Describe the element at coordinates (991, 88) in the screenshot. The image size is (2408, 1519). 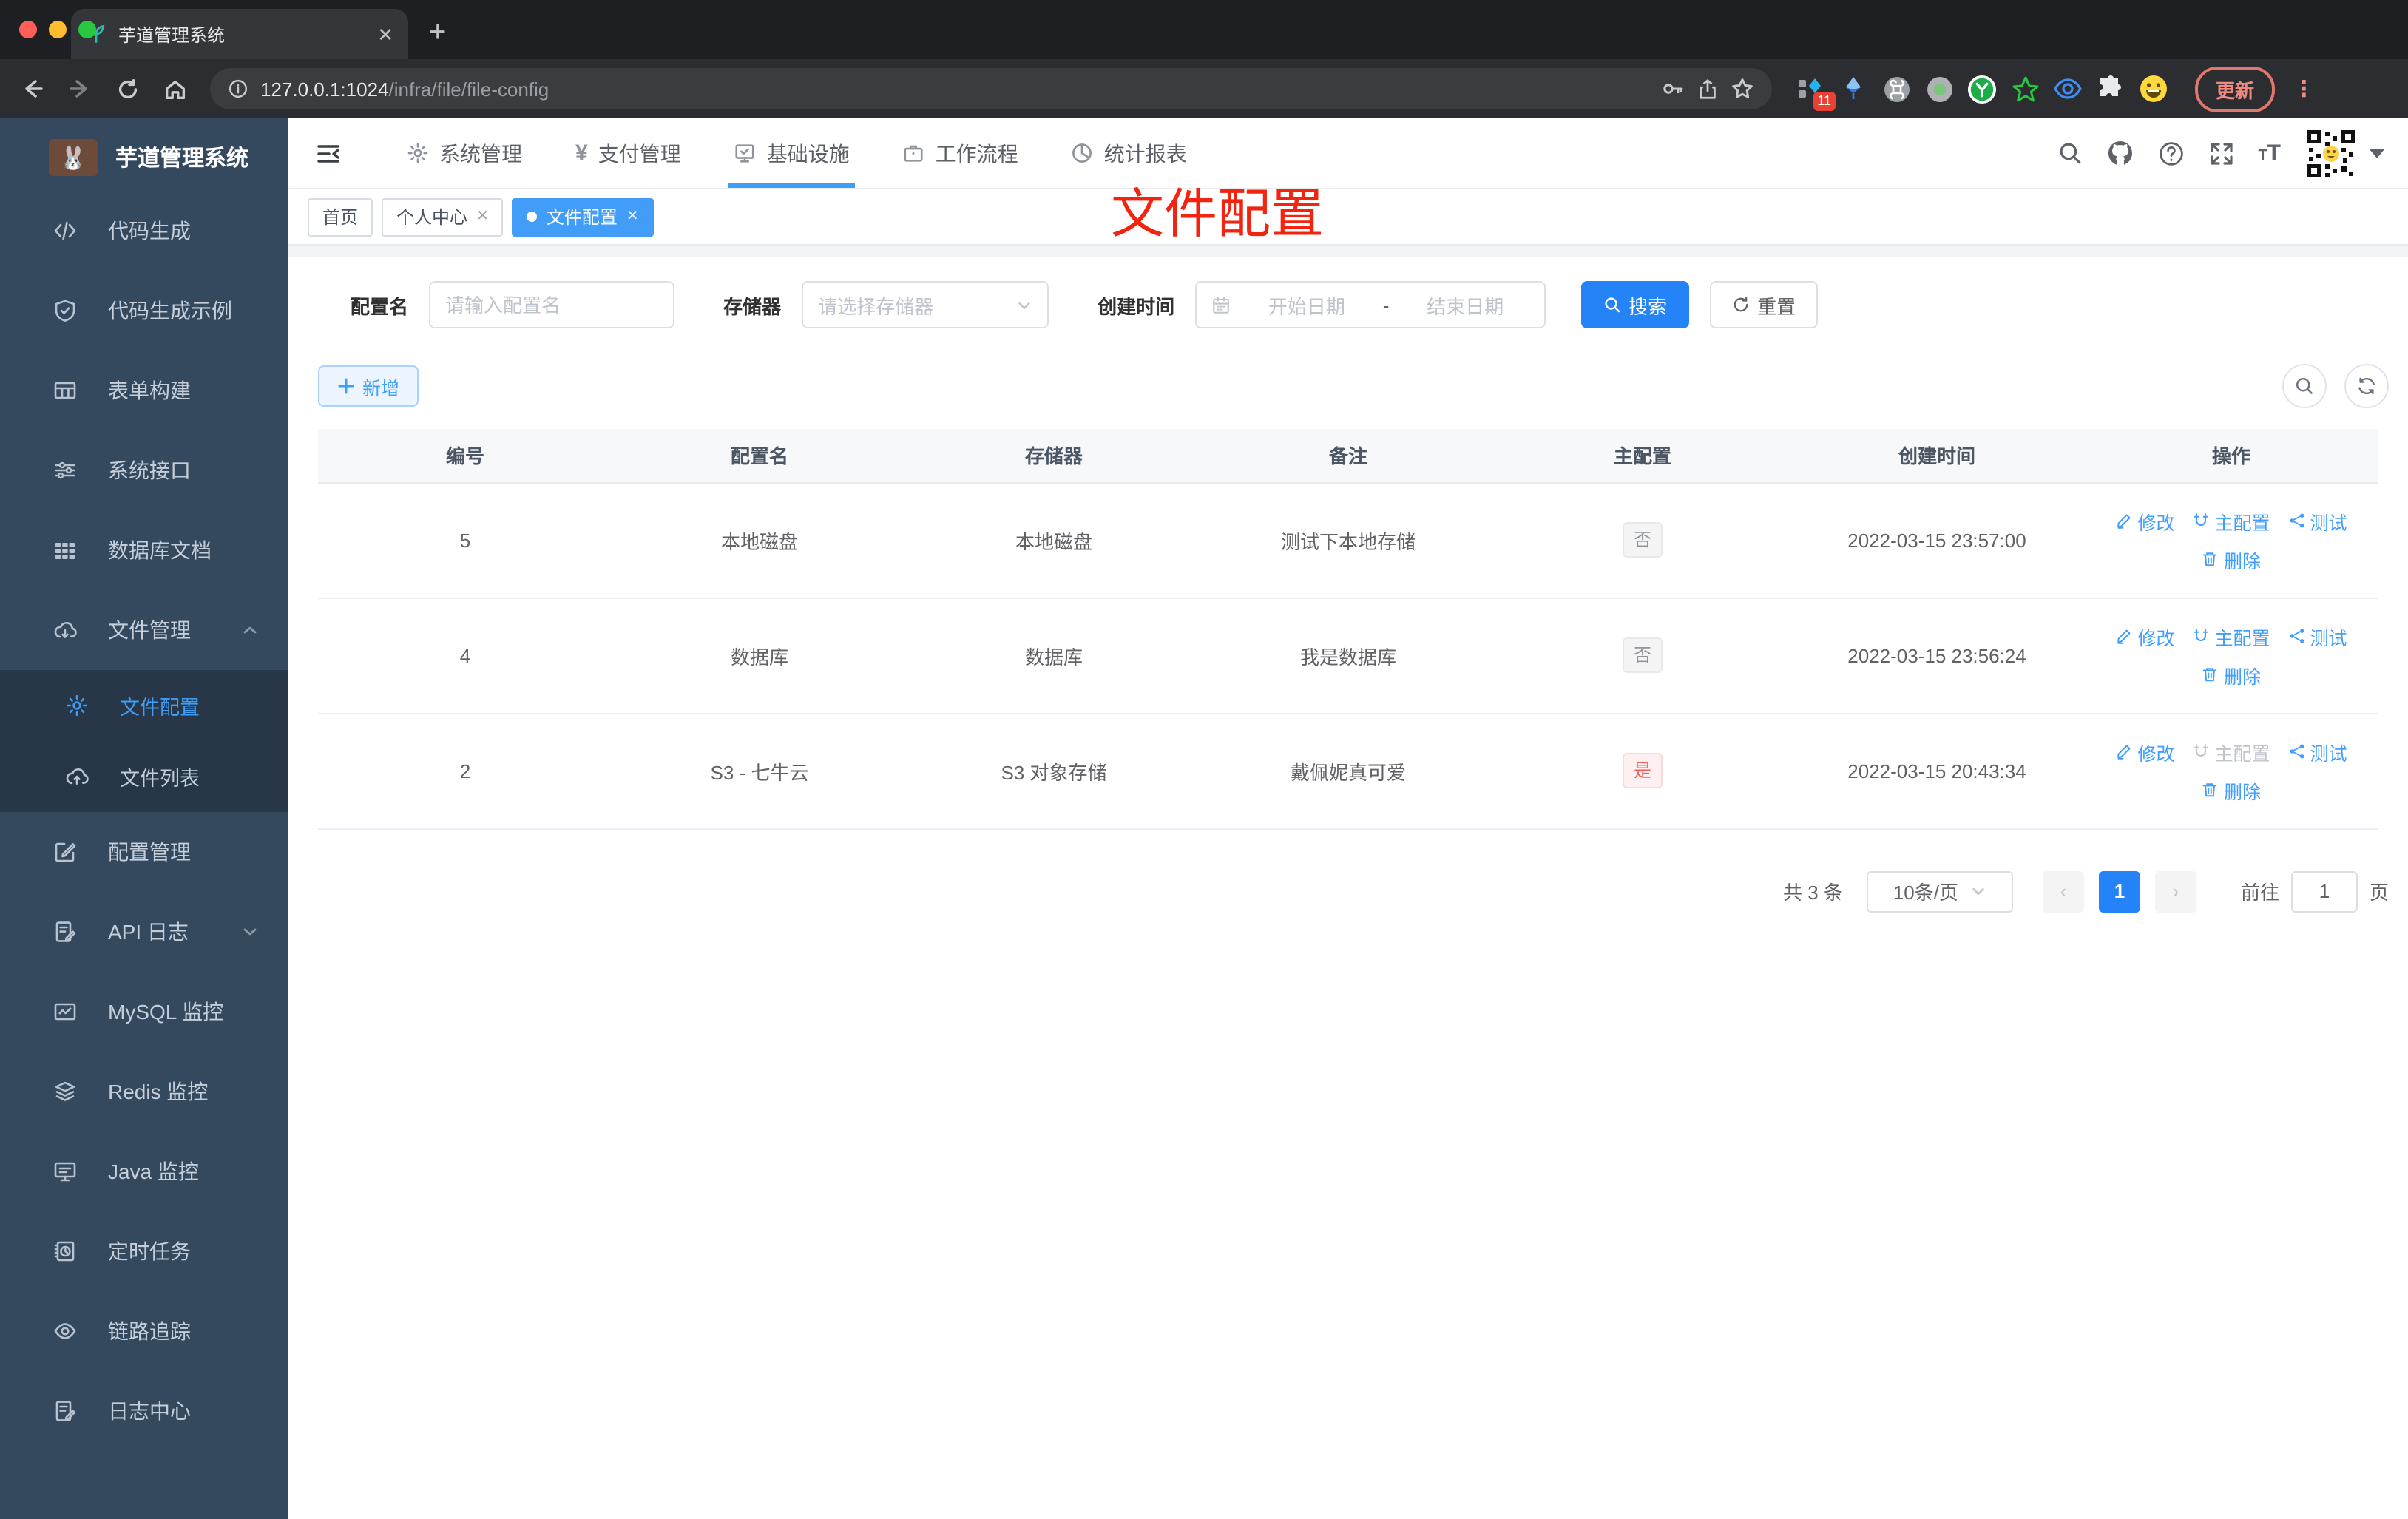
I see `url-bar: 127.0.0.1:1024/infra/file/file-config` at that location.